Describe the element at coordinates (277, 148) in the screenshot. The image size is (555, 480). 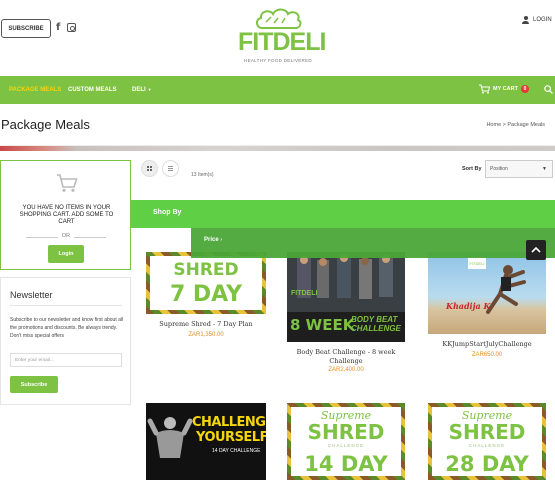
I see `banner-strip` at that location.